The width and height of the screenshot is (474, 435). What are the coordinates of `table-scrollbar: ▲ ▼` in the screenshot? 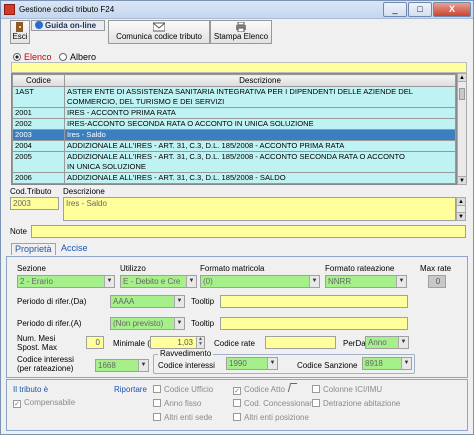 It's located at (462, 129).